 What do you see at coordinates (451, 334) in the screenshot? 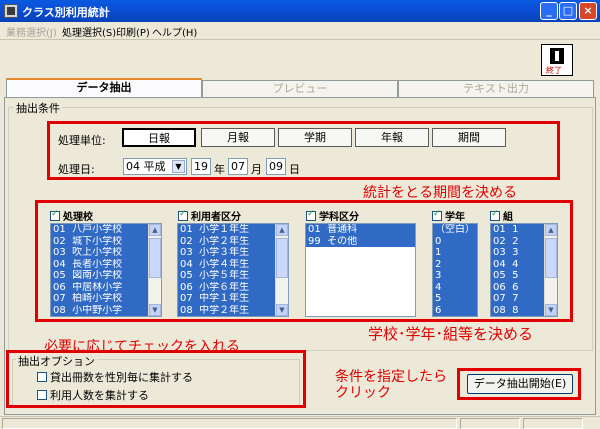
I see `annotation-selection: 学校･学年･組等を決める` at bounding box center [451, 334].